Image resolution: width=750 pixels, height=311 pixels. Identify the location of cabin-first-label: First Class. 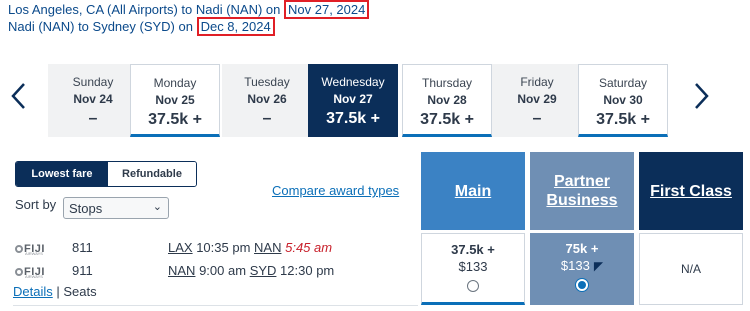
(691, 191).